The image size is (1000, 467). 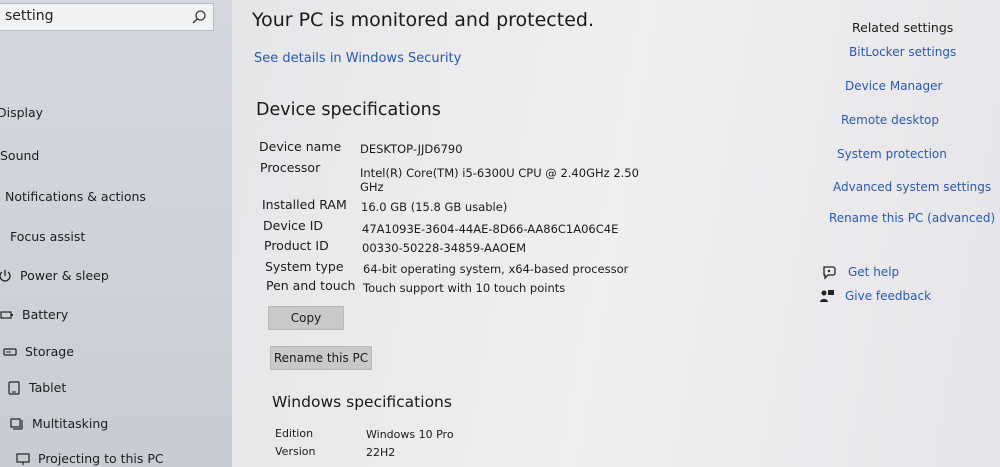 What do you see at coordinates (892, 154) in the screenshot?
I see `system-protection-link: System protection` at bounding box center [892, 154].